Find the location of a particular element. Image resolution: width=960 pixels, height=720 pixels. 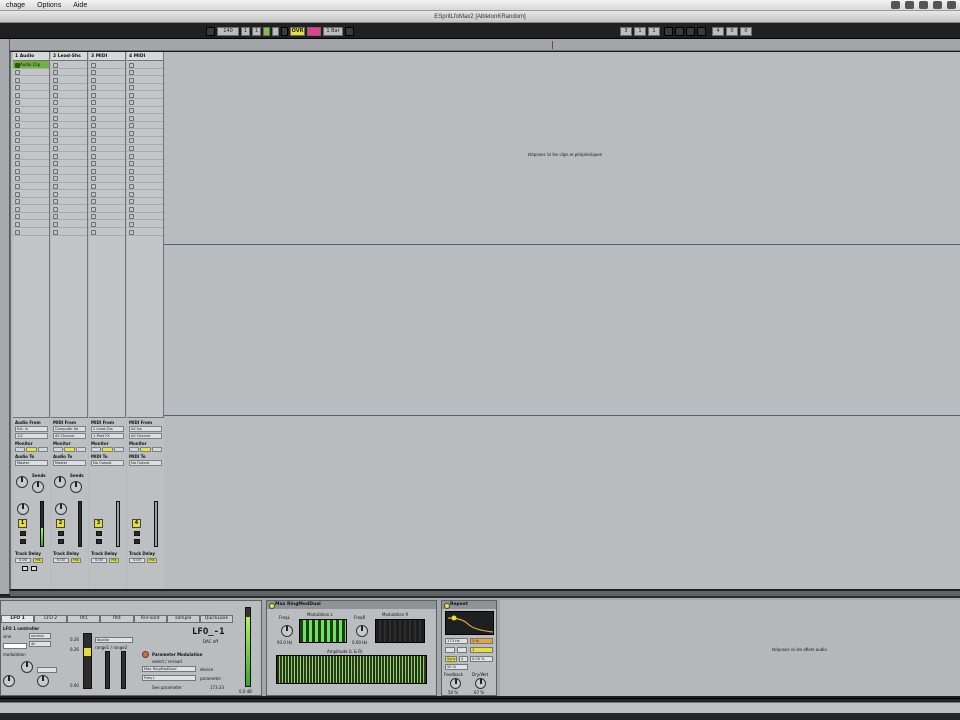

output-select: No Output is located at coordinates (145, 463).